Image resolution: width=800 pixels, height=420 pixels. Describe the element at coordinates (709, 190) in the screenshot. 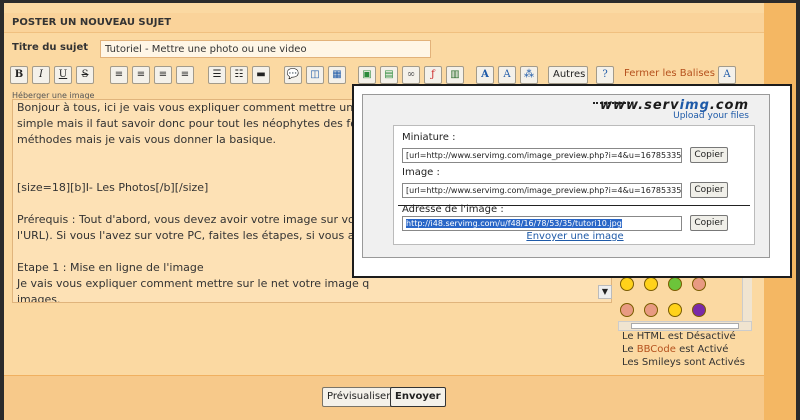

I see `copy-image-button: Copier` at that location.